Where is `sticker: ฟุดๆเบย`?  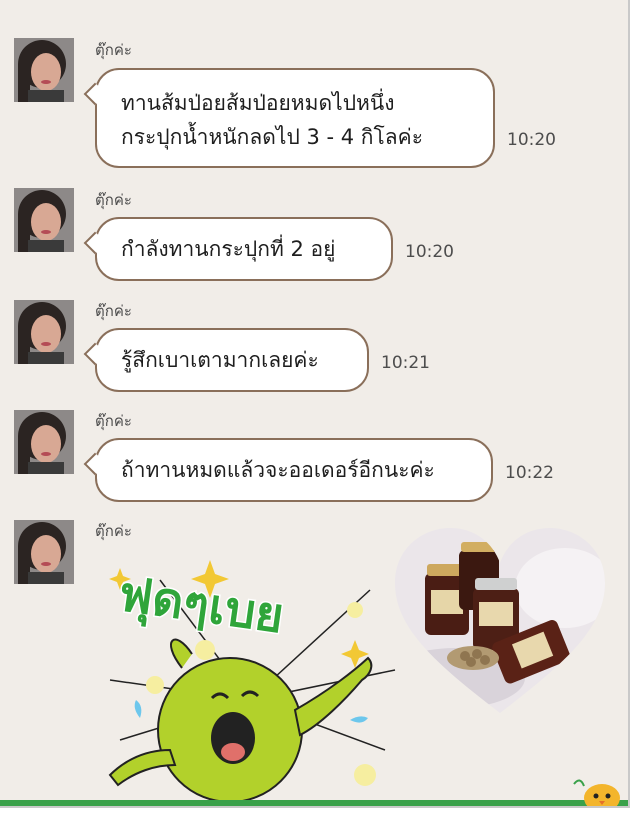 sticker: ฟุดๆเบย is located at coordinates (250, 678).